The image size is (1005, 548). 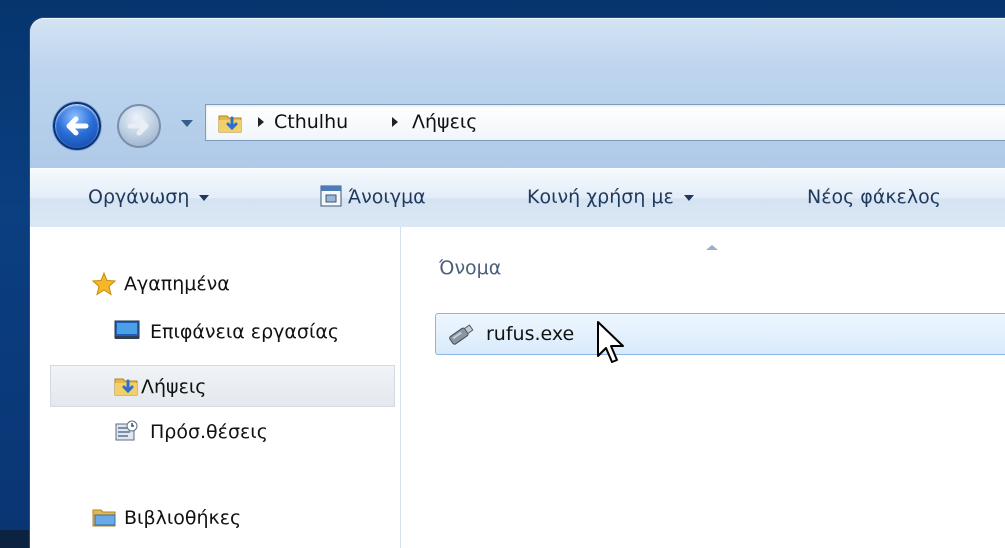 What do you see at coordinates (600, 197) in the screenshot?
I see `share-with-label: Κοινή χρήση με` at bounding box center [600, 197].